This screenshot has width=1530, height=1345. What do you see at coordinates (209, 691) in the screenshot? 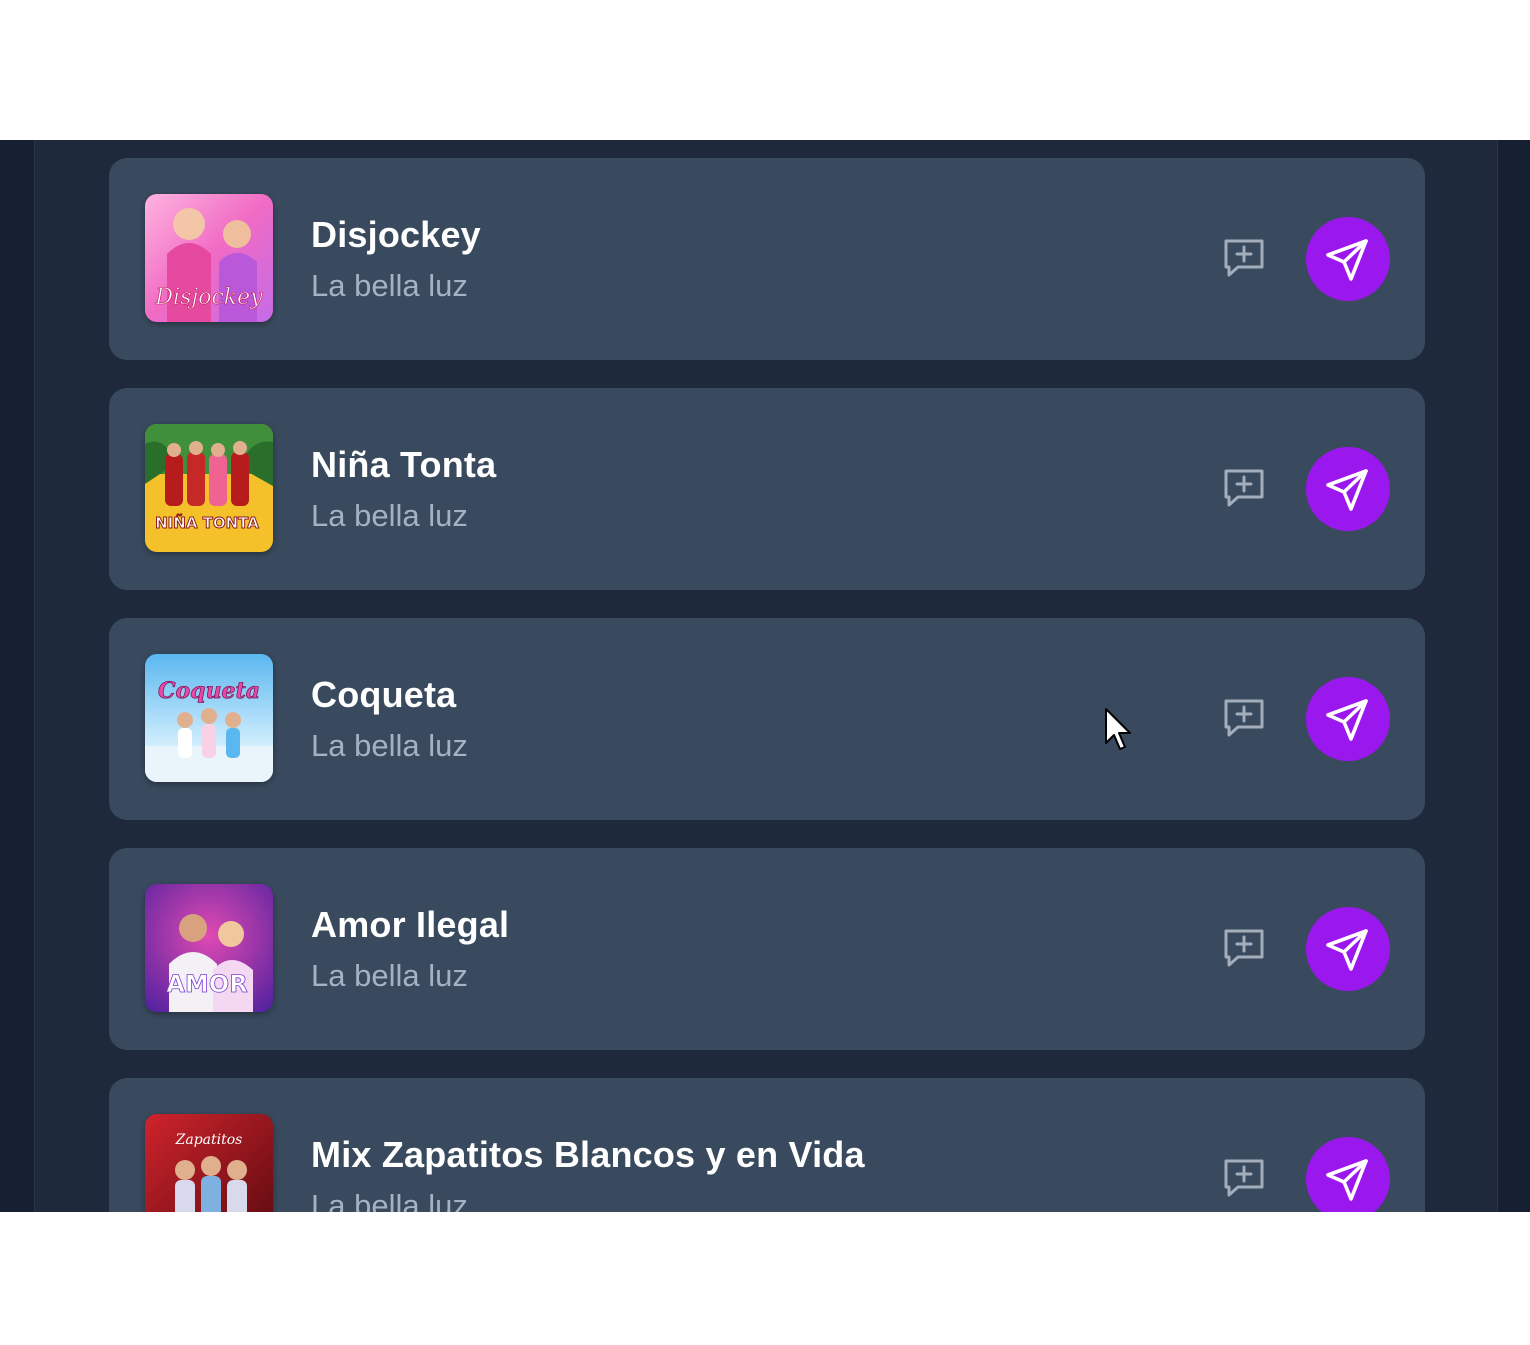
I see `cover-text: Coqueta` at bounding box center [209, 691].